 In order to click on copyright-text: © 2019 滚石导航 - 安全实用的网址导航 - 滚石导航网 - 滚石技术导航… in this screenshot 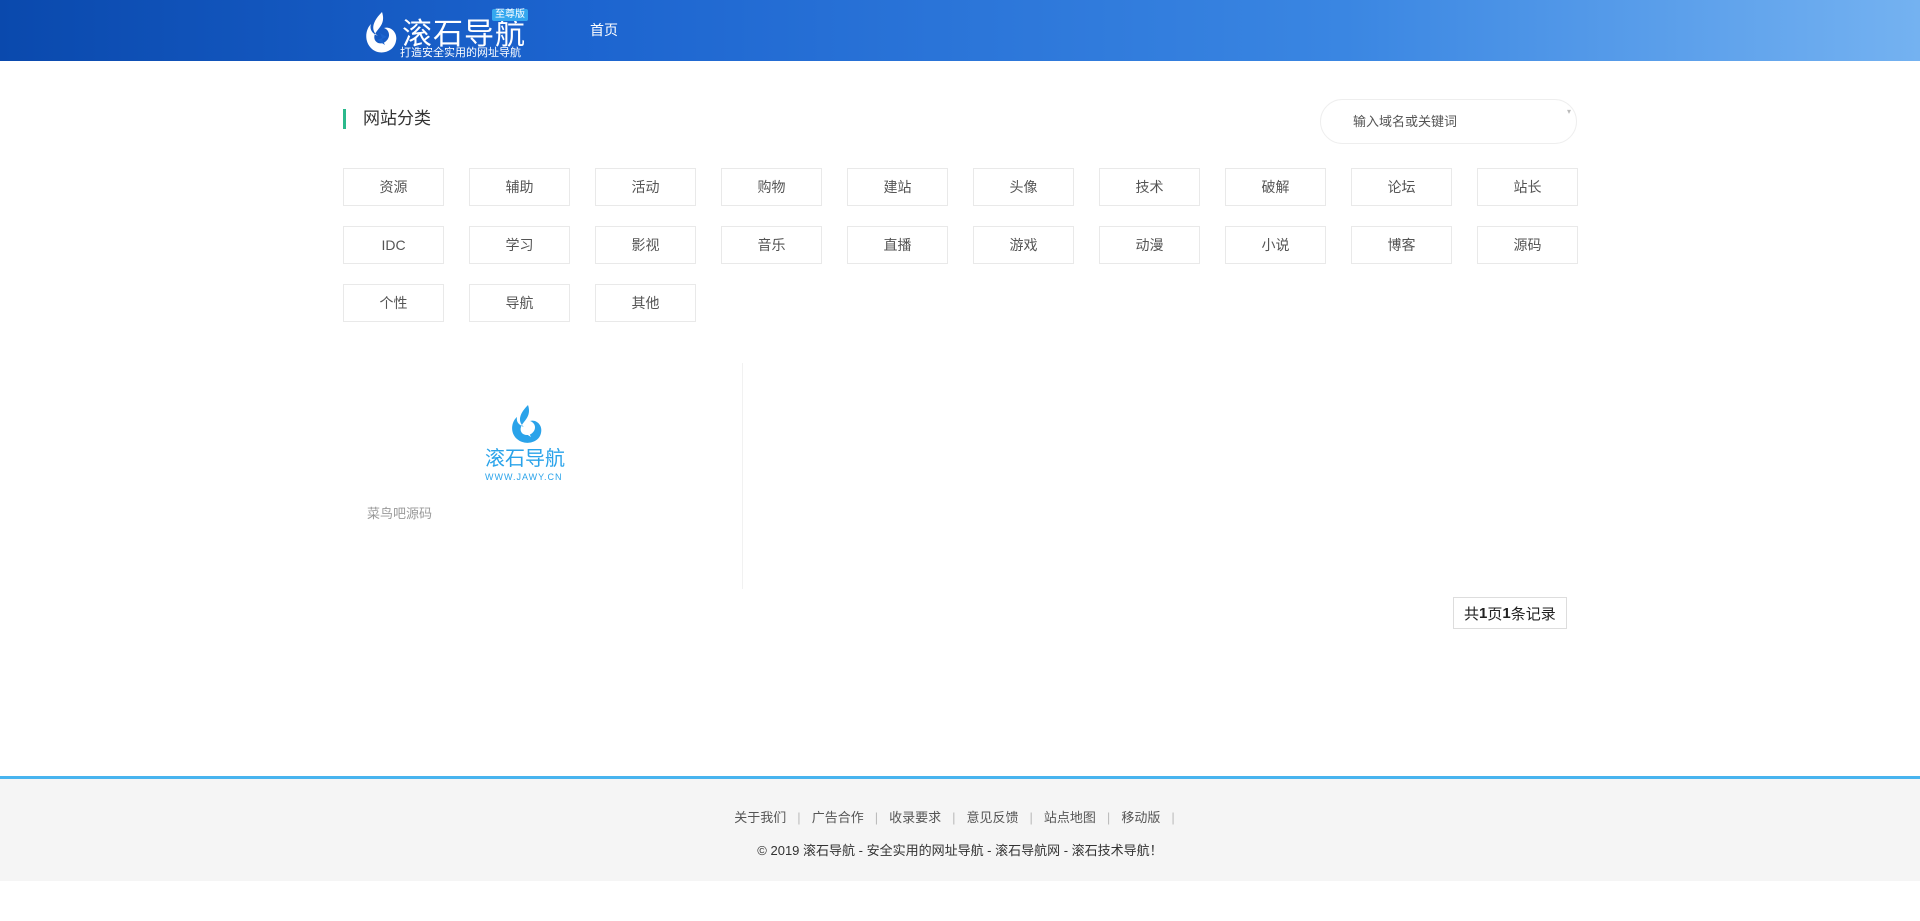, I will do `click(960, 850)`.